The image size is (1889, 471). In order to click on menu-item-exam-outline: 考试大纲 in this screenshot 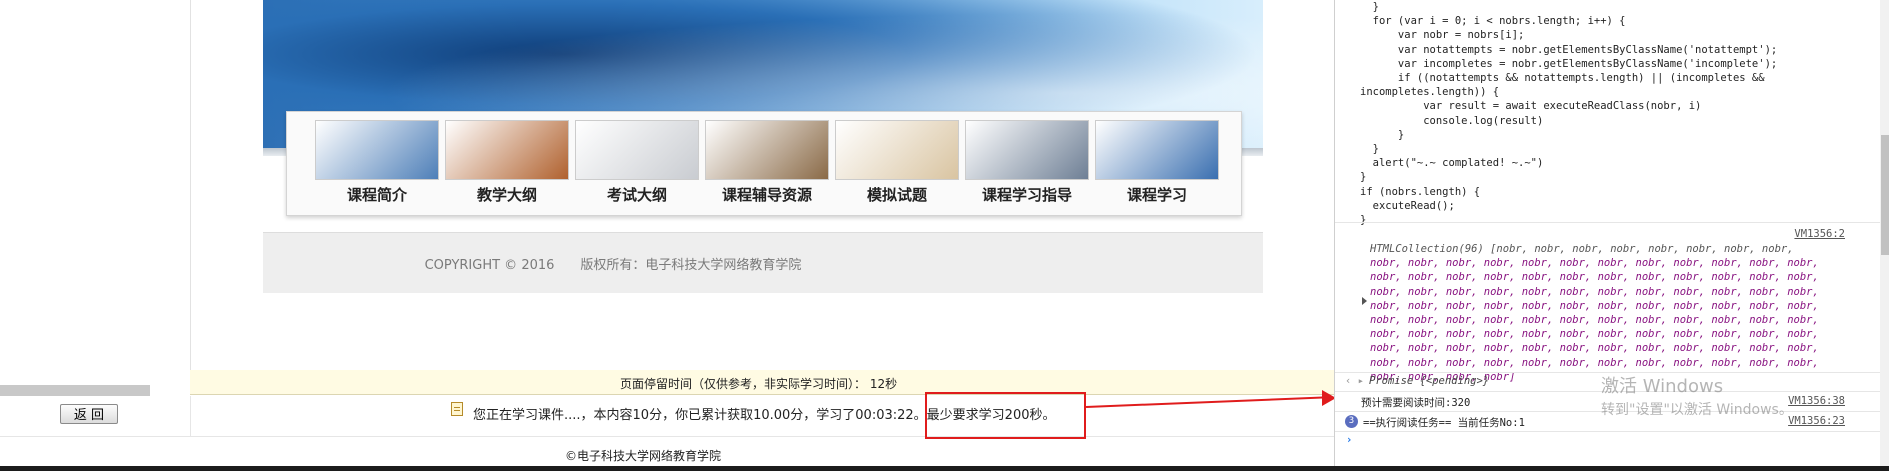, I will do `click(637, 165)`.